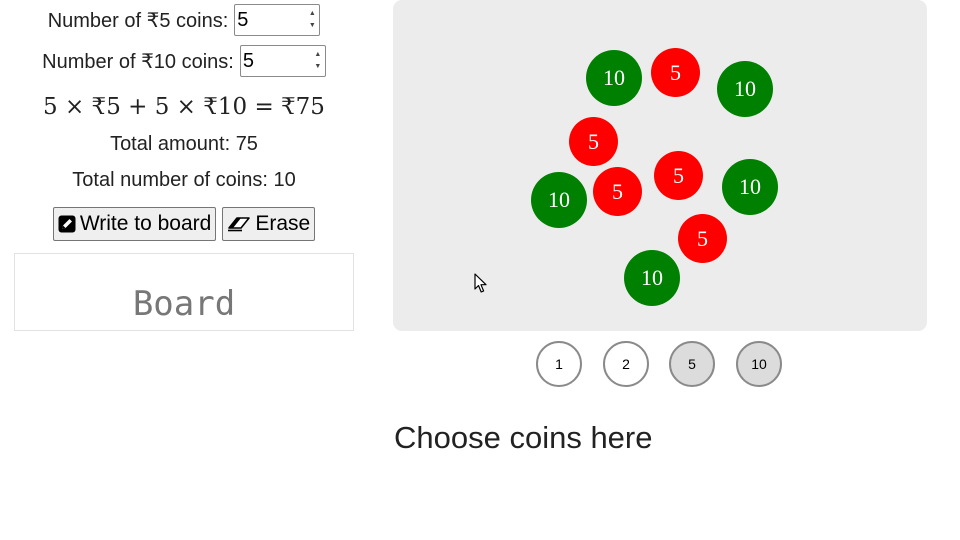 The image size is (960, 540). I want to click on coin-picker-label: 10, so click(759, 364).